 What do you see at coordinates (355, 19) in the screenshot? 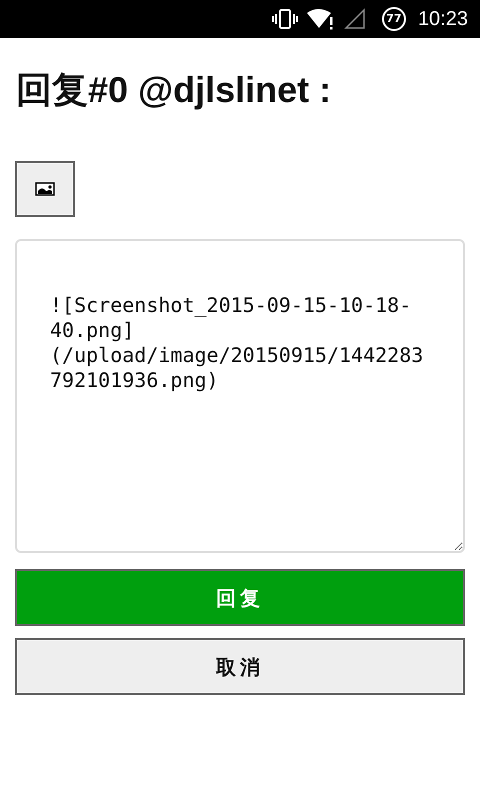
I see `signal-icon` at bounding box center [355, 19].